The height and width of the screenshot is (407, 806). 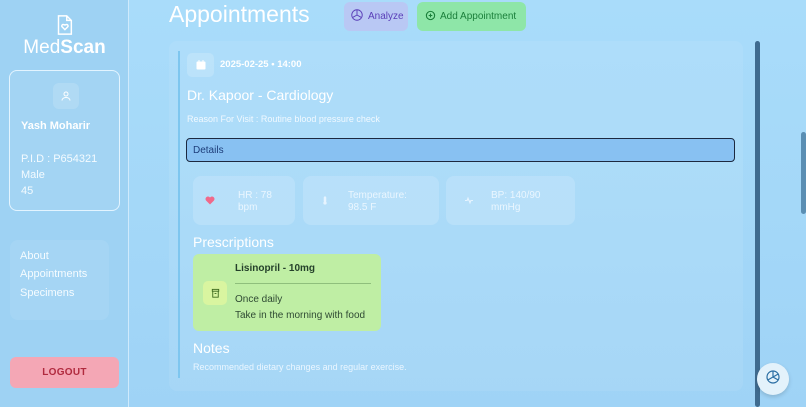 What do you see at coordinates (255, 195) in the screenshot?
I see `vital-label: HR : 78` at bounding box center [255, 195].